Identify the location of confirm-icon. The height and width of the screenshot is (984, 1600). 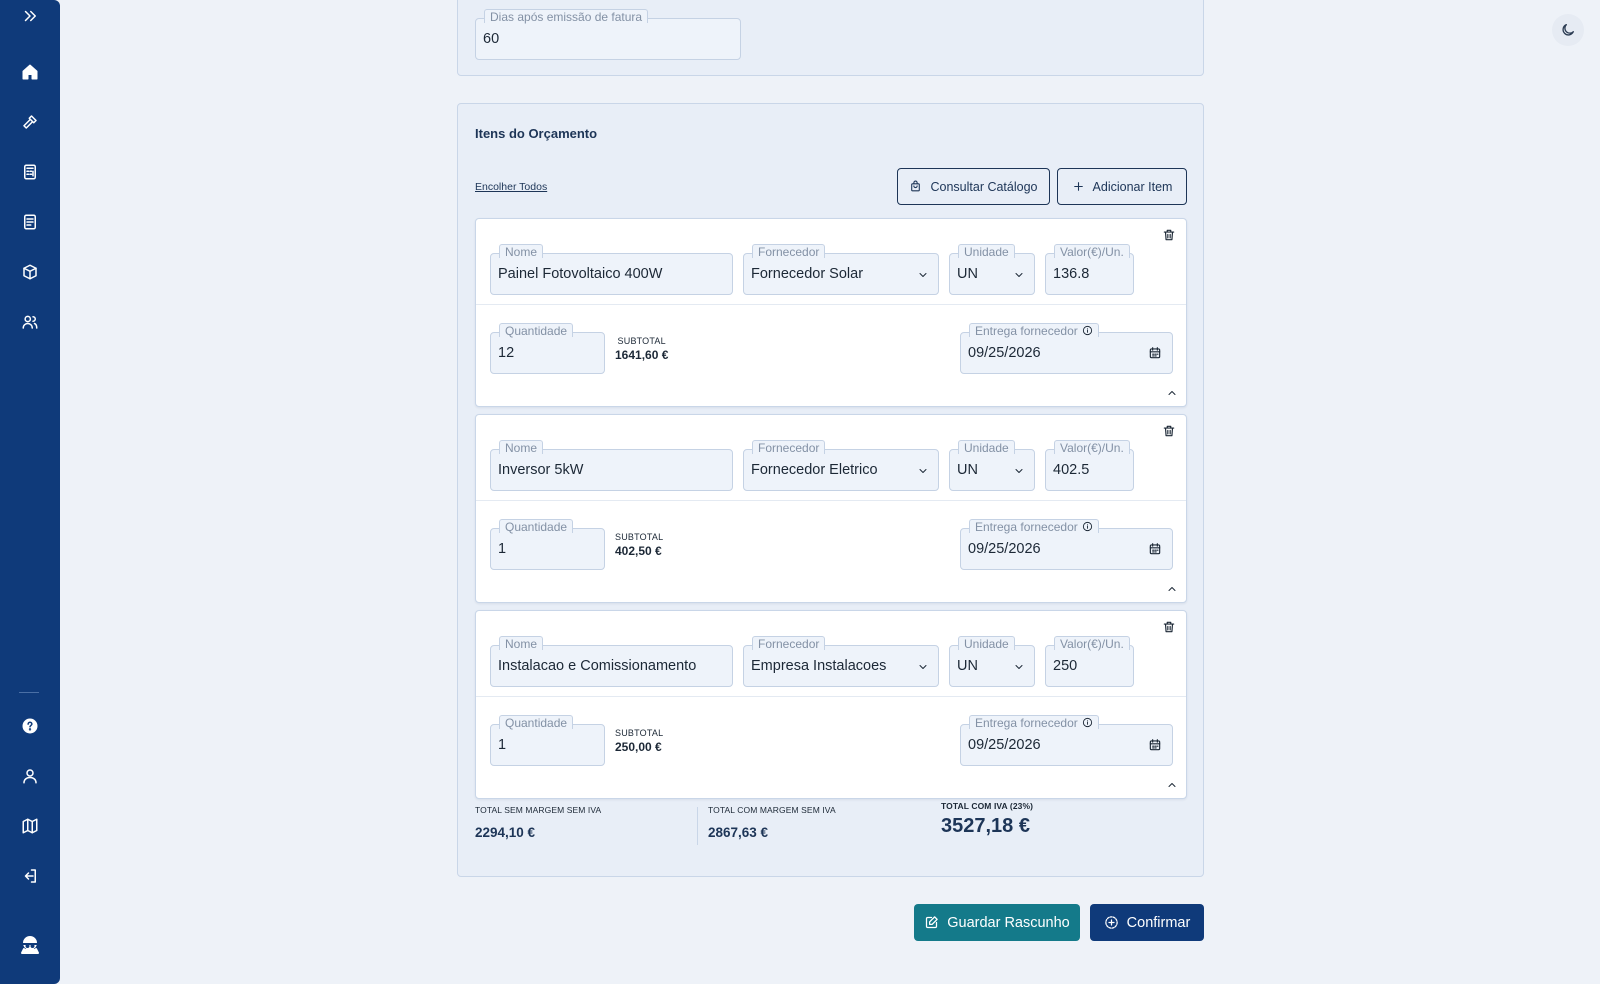
(1111, 922).